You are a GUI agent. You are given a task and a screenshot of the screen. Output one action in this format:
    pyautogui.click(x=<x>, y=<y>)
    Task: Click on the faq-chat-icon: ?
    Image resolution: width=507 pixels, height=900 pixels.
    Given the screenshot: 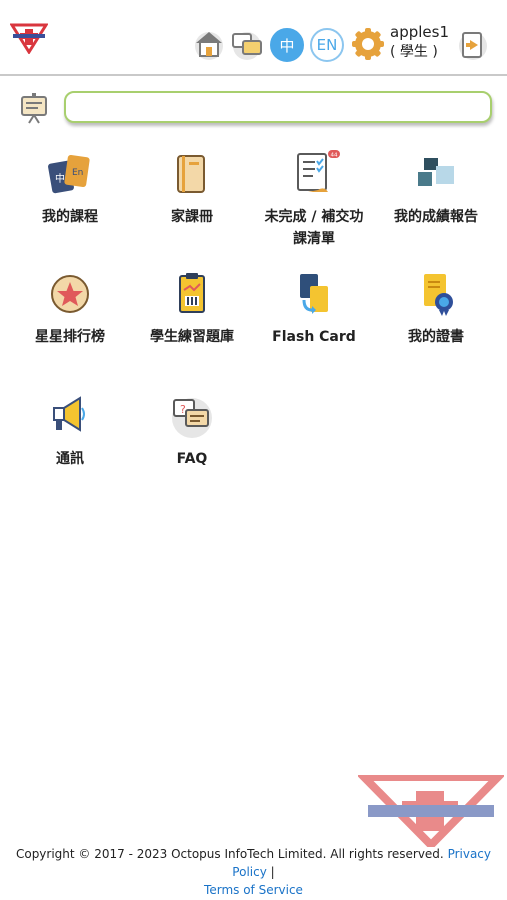 What is the action you would take?
    pyautogui.click(x=192, y=418)
    